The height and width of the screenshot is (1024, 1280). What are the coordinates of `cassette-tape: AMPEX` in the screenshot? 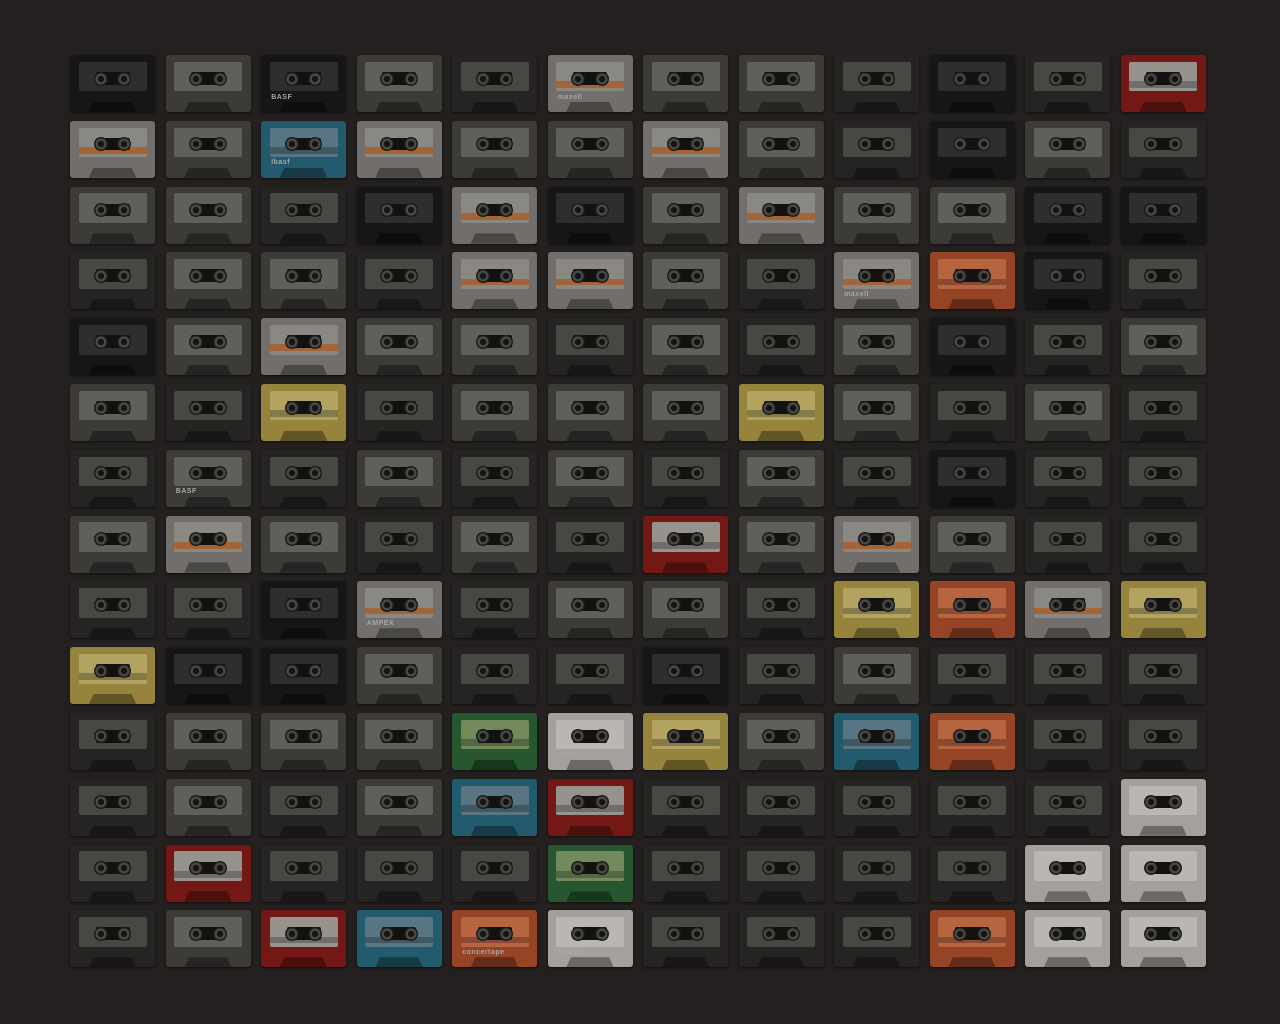 It's located at (399, 610).